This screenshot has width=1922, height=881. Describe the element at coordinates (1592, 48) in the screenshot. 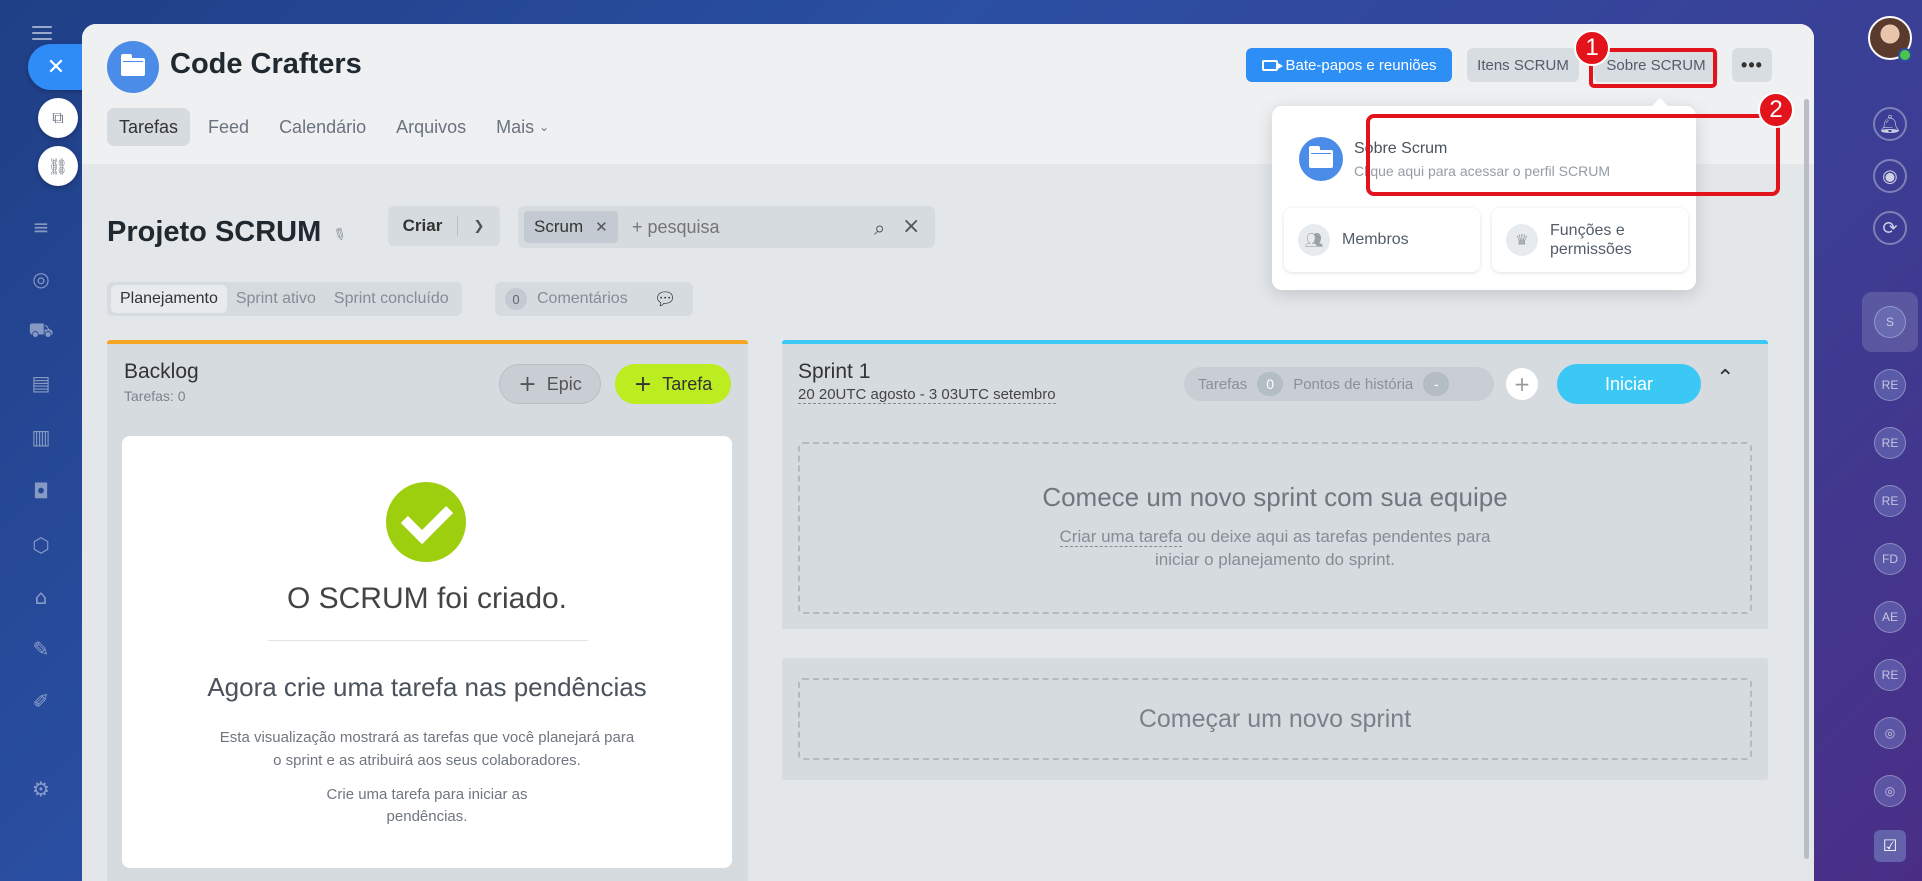

I see `step-badge-1: 1` at that location.